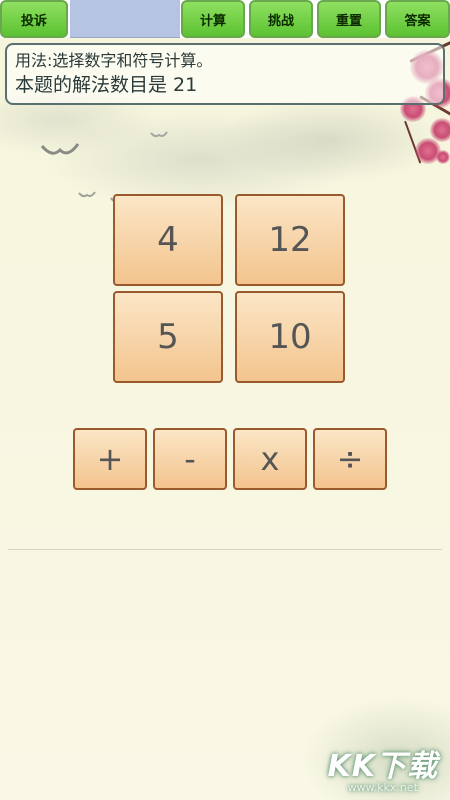 The image size is (450, 800). I want to click on complain-button: 投诉, so click(34, 19).